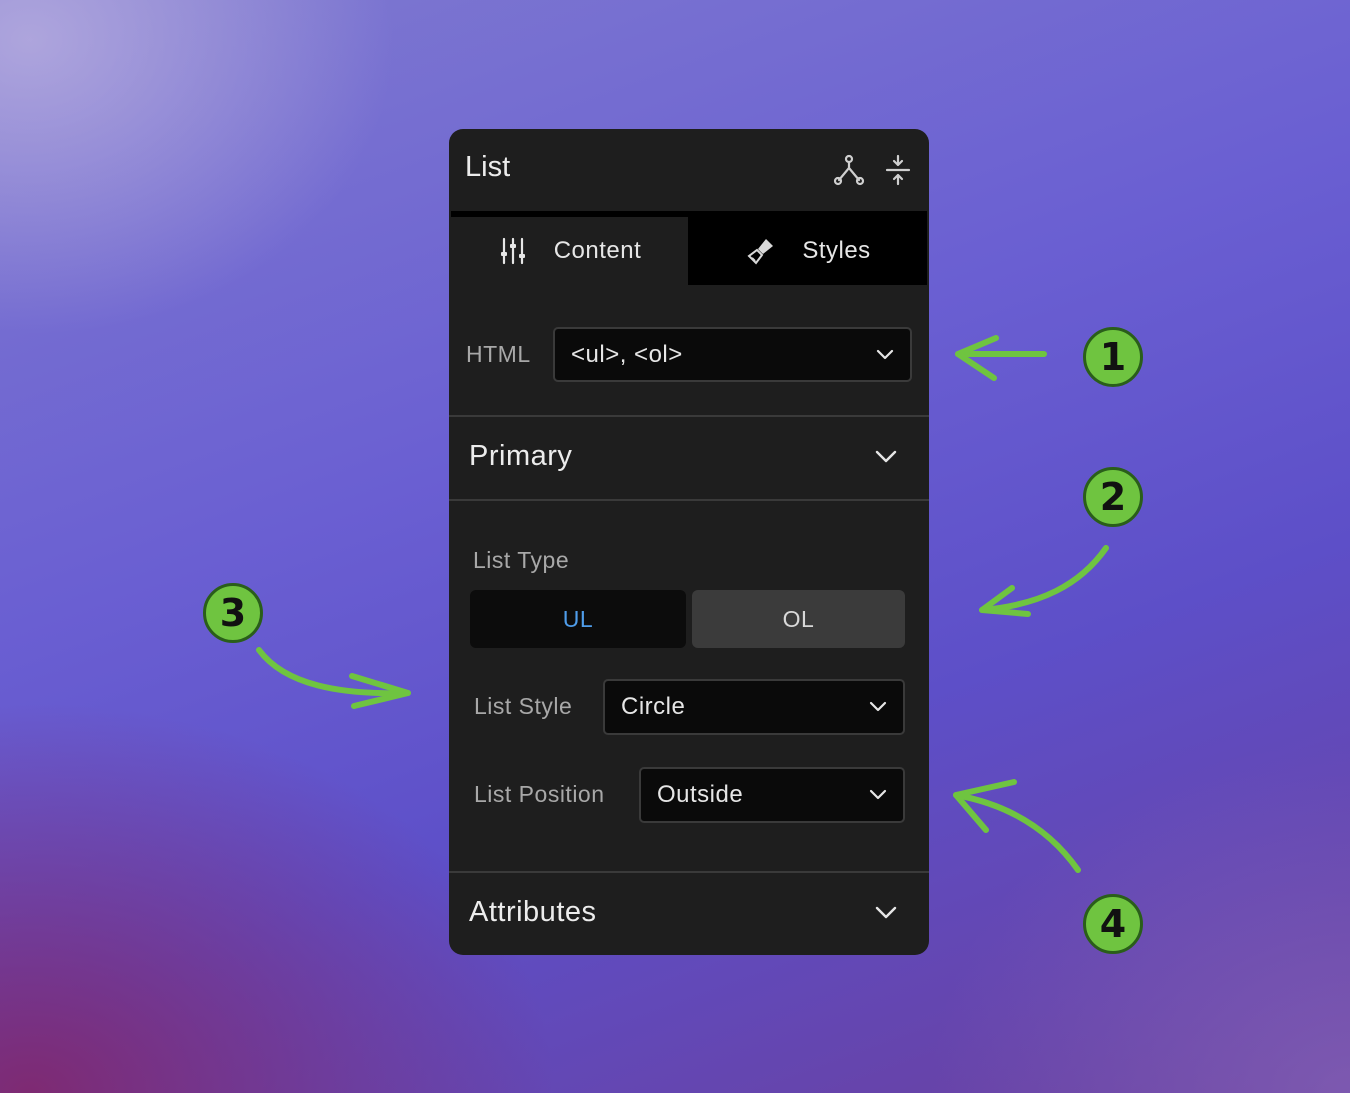  I want to click on arrow-1-head, so click(977, 358).